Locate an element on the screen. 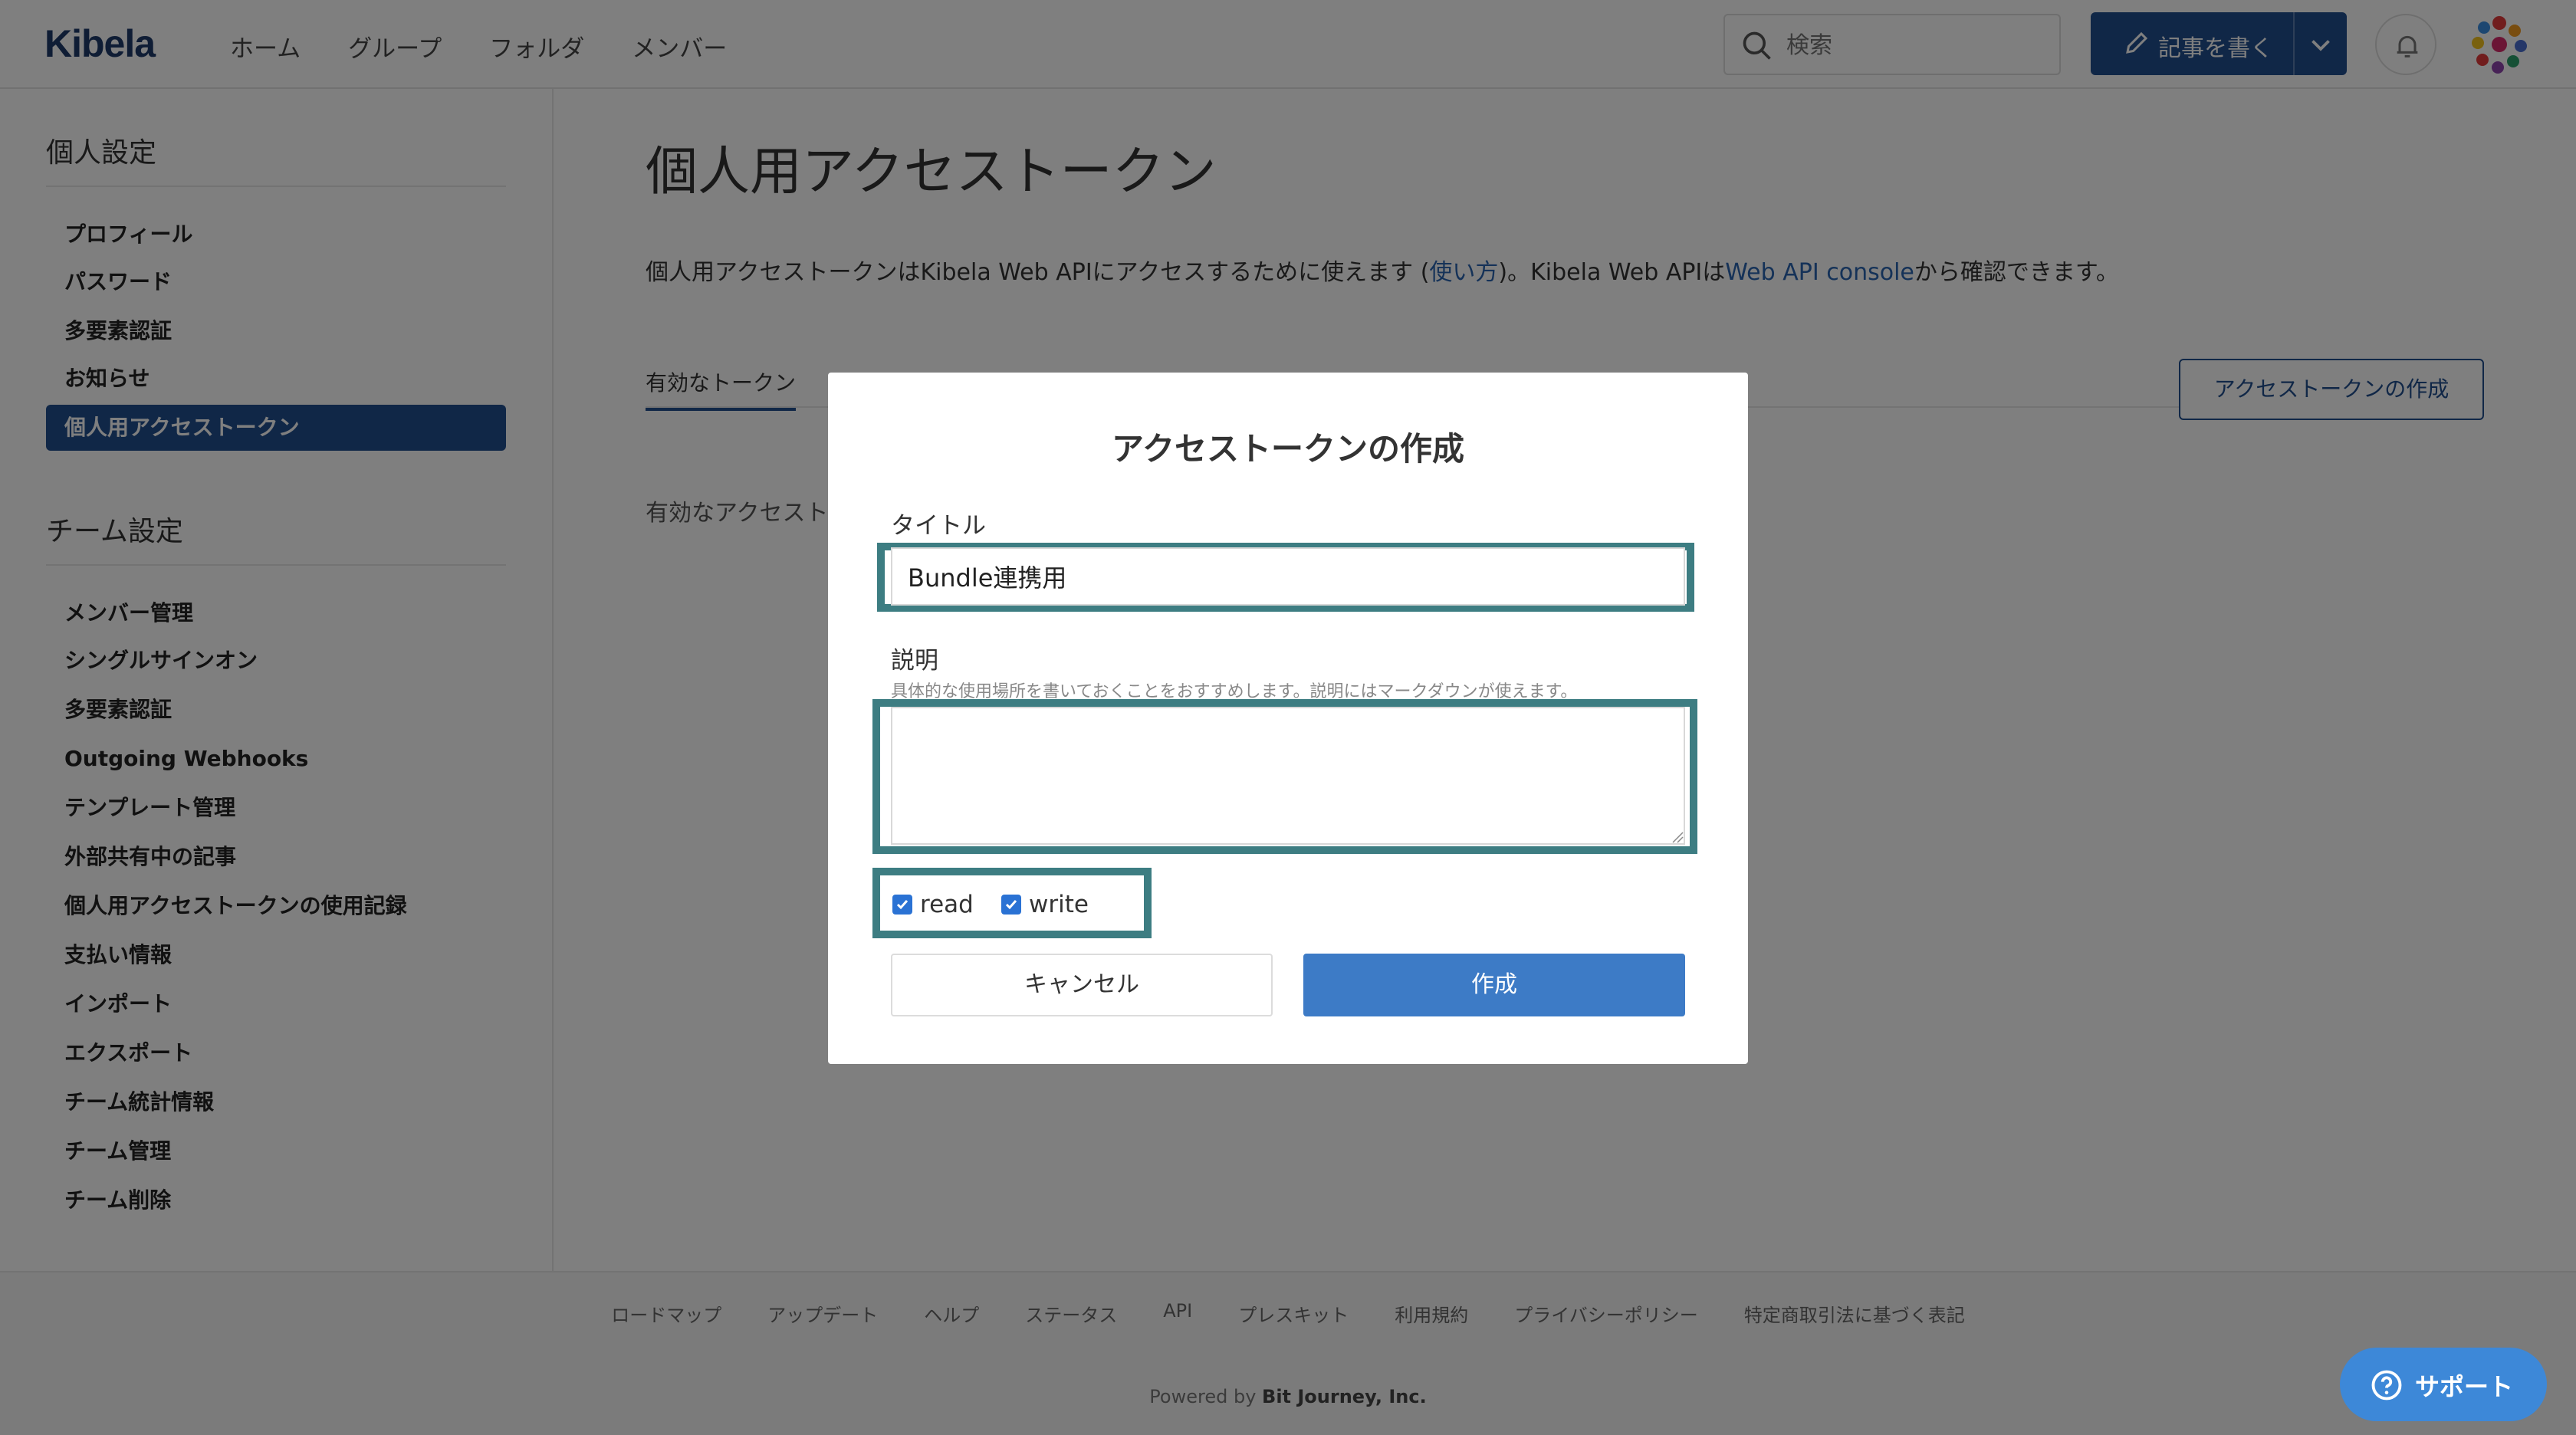 The image size is (2576, 1435). scope-read-checkbox: read is located at coordinates (933, 904).